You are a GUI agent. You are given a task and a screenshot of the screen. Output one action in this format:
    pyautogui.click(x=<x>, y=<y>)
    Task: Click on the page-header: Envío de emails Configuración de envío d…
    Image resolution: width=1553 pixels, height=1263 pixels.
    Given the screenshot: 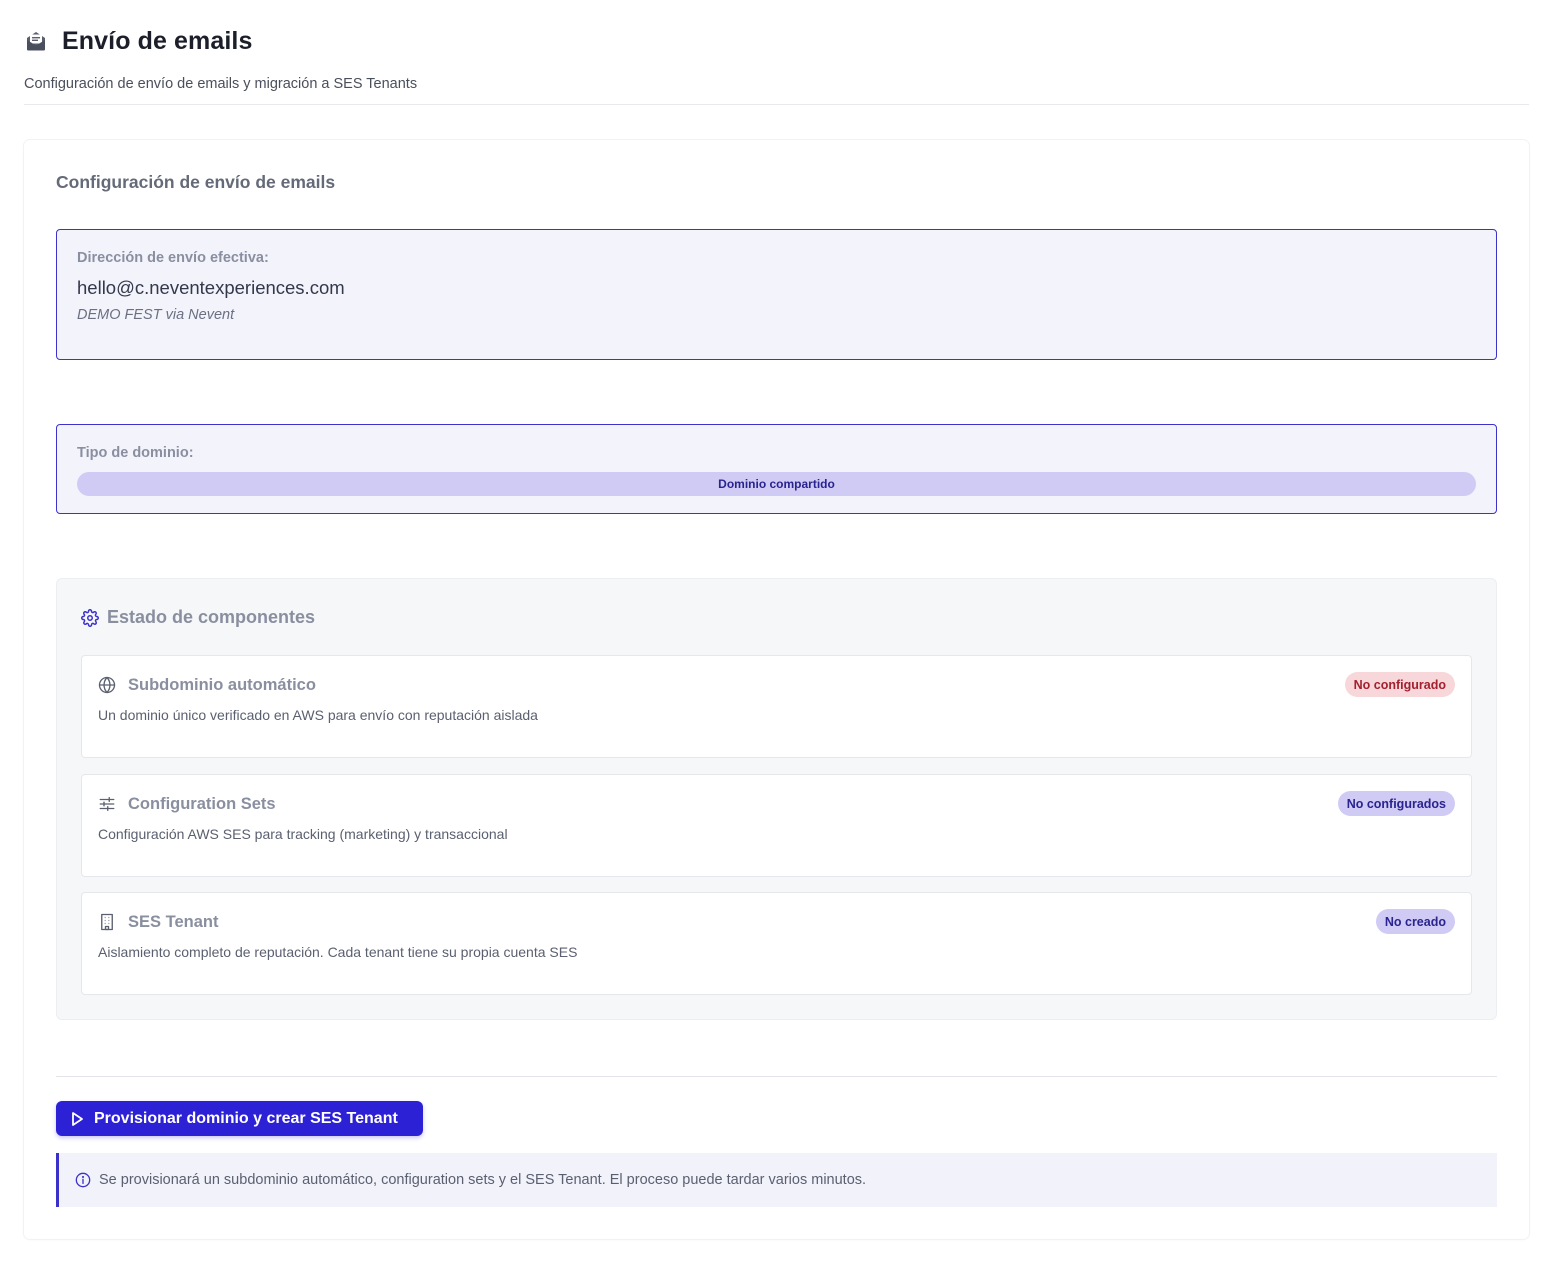 What is the action you would take?
    pyautogui.click(x=776, y=58)
    